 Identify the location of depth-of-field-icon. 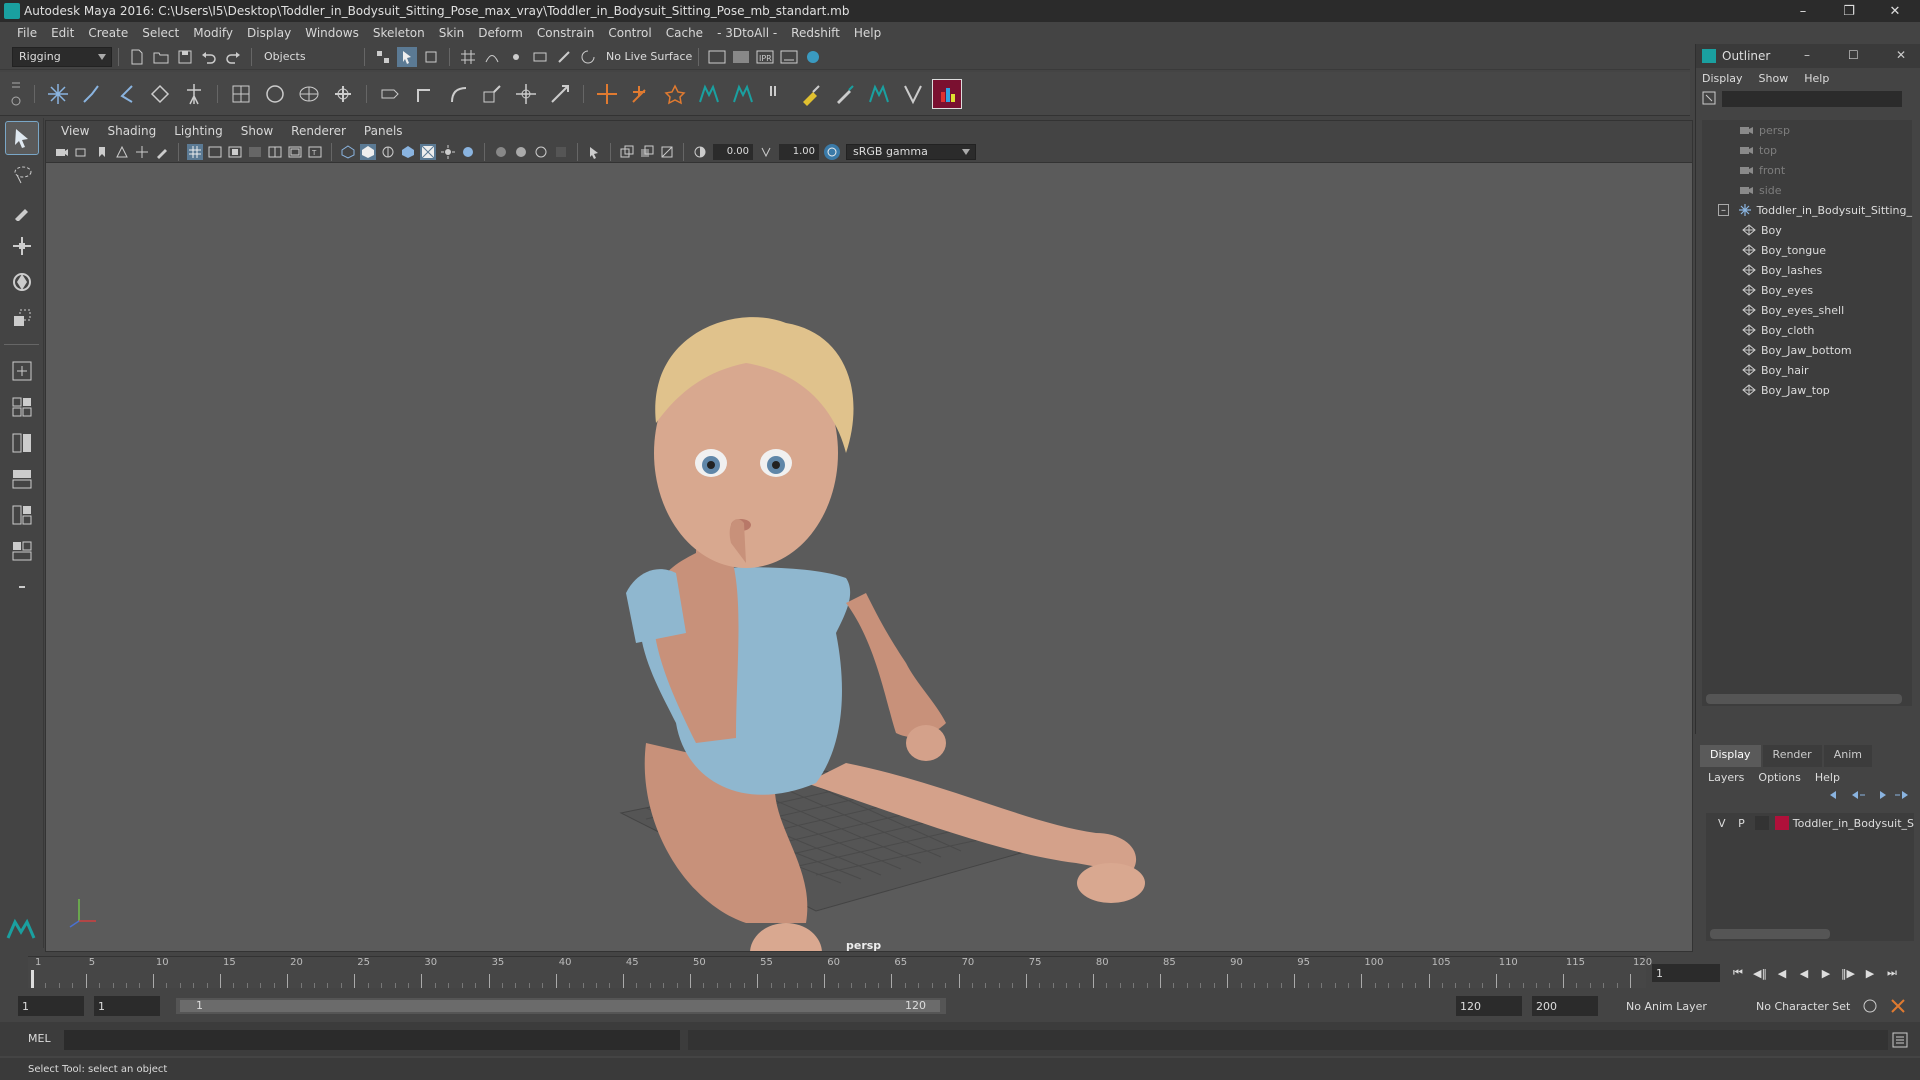
(561, 152).